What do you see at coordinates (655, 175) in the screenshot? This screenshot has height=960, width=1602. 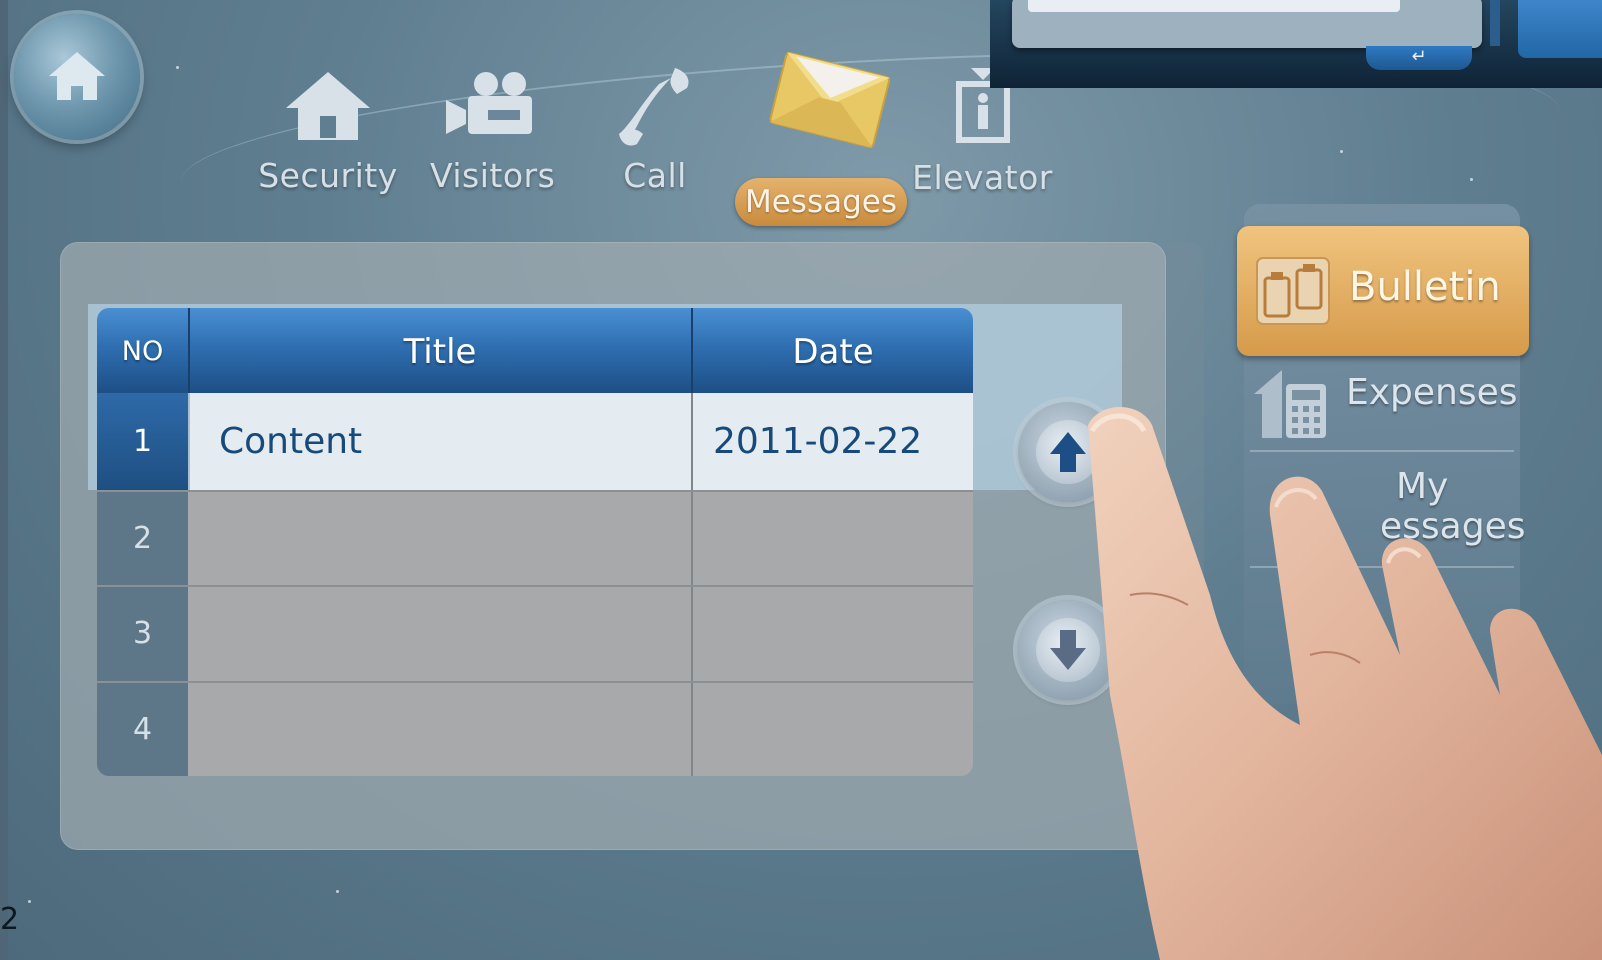 I see `nav-label-call: Call` at bounding box center [655, 175].